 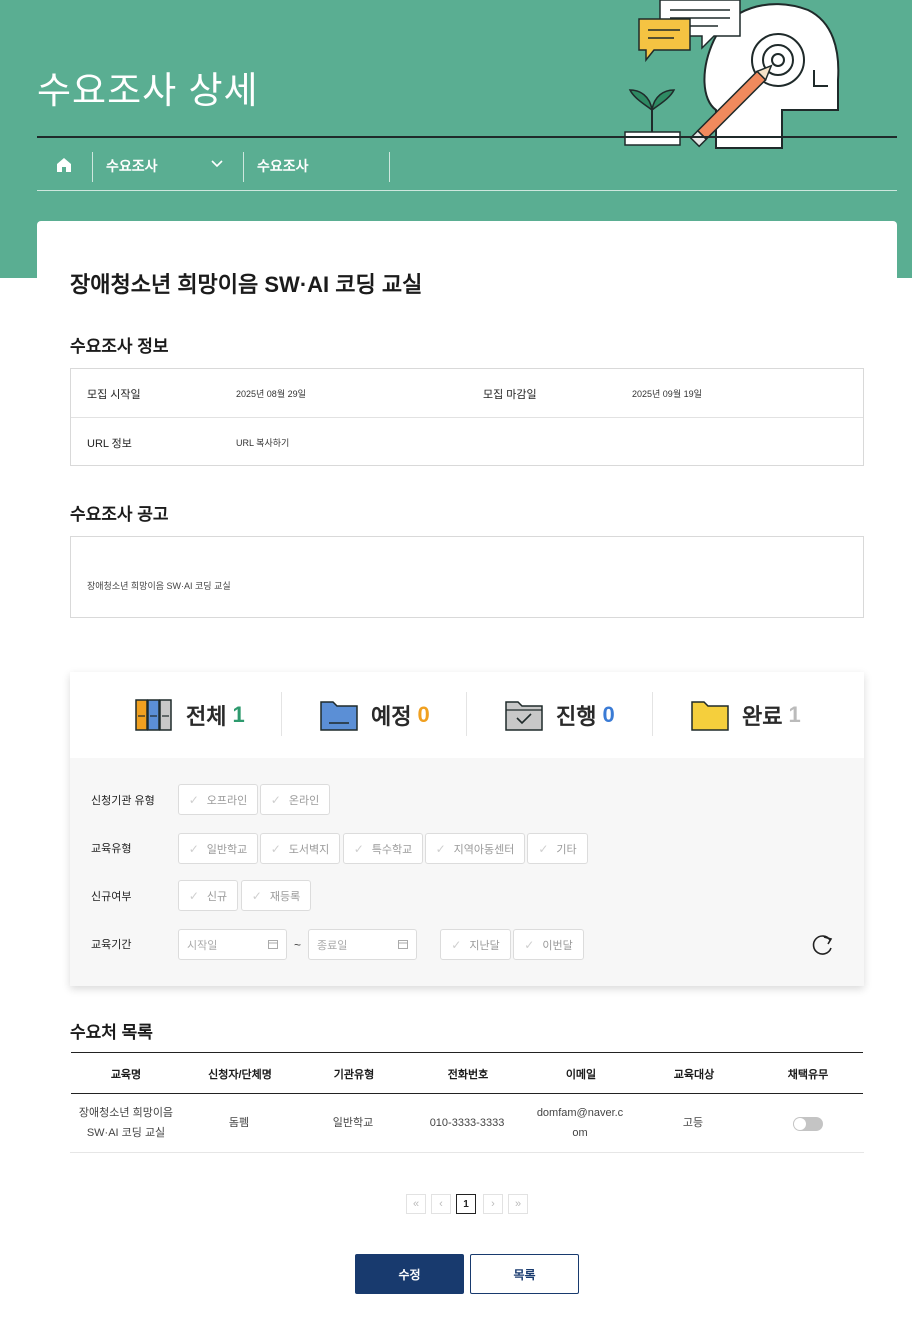 What do you see at coordinates (580, 1113) in the screenshot?
I see `cell-email-line1: domfam@naver.c` at bounding box center [580, 1113].